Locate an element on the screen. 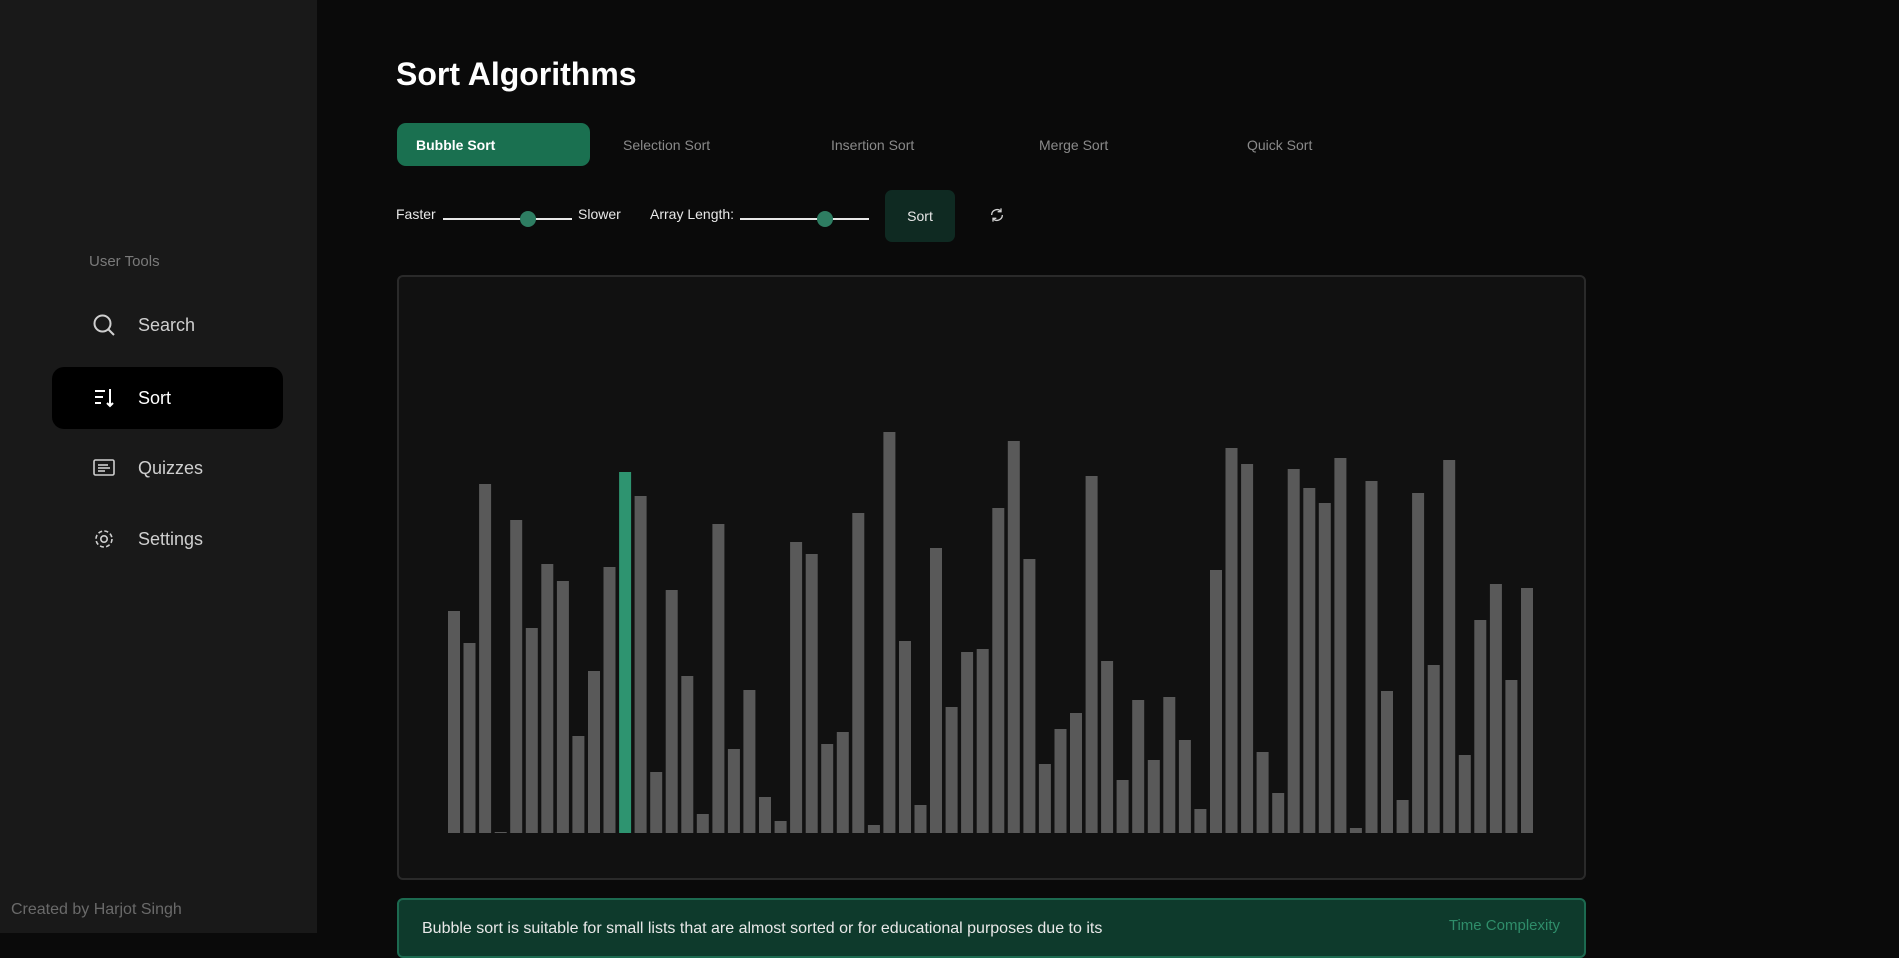 This screenshot has width=1899, height=958. page-title: Sort Algorithms is located at coordinates (516, 74).